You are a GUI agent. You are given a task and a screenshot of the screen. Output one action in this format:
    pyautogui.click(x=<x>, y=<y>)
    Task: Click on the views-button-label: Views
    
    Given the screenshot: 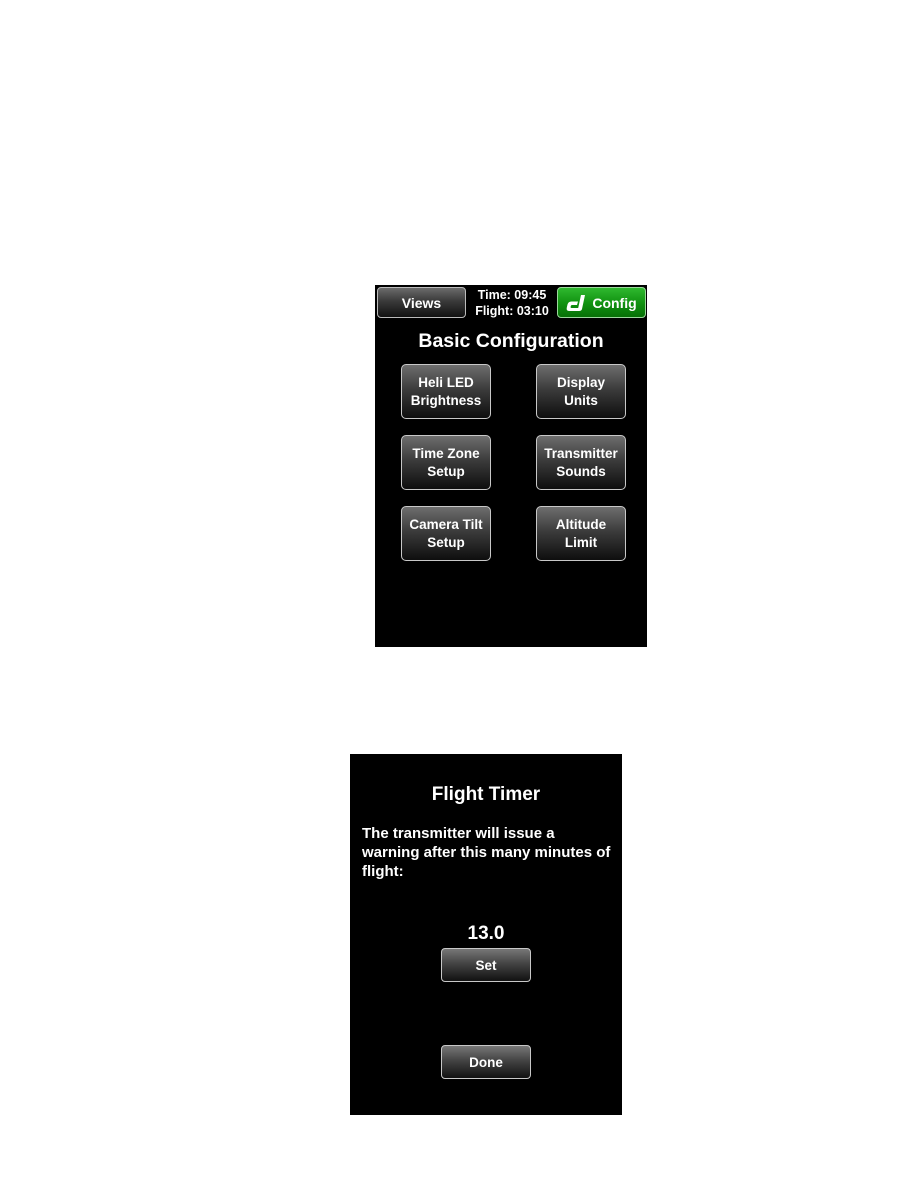 What is the action you would take?
    pyautogui.click(x=421, y=302)
    